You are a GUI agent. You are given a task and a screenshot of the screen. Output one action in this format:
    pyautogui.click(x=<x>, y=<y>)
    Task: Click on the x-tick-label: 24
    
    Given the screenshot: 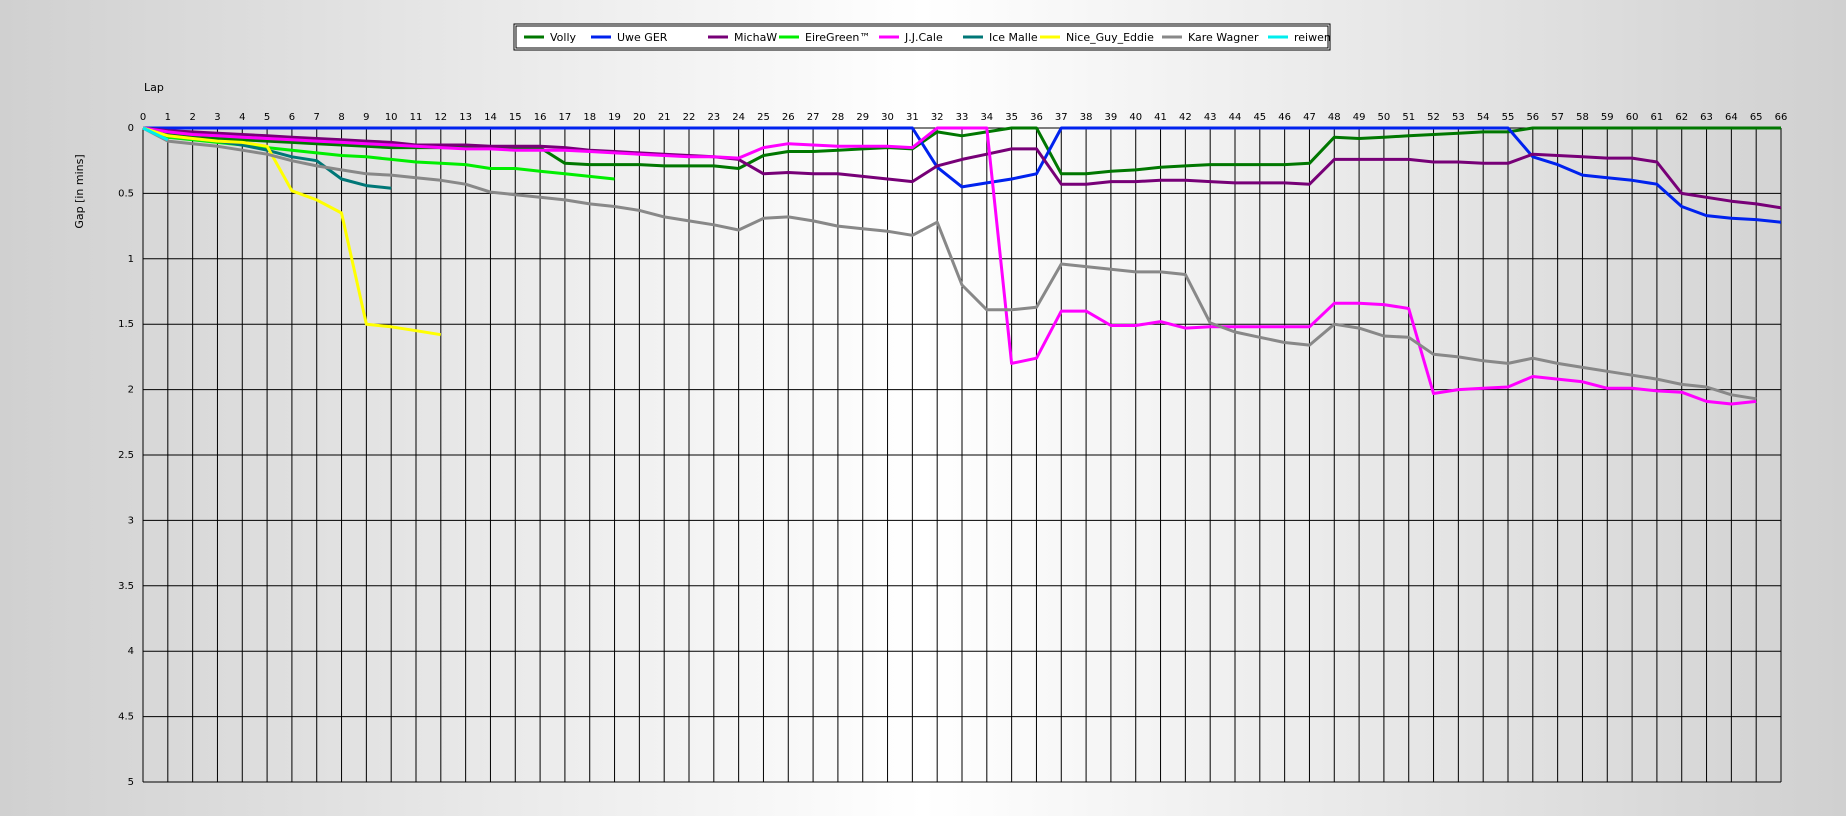 What is the action you would take?
    pyautogui.click(x=738, y=117)
    